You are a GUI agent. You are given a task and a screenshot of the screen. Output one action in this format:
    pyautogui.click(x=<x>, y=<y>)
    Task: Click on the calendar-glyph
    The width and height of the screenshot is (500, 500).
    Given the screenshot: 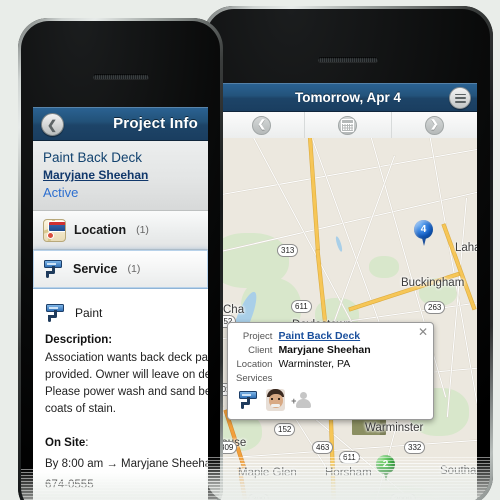 What is the action you would take?
    pyautogui.click(x=348, y=125)
    